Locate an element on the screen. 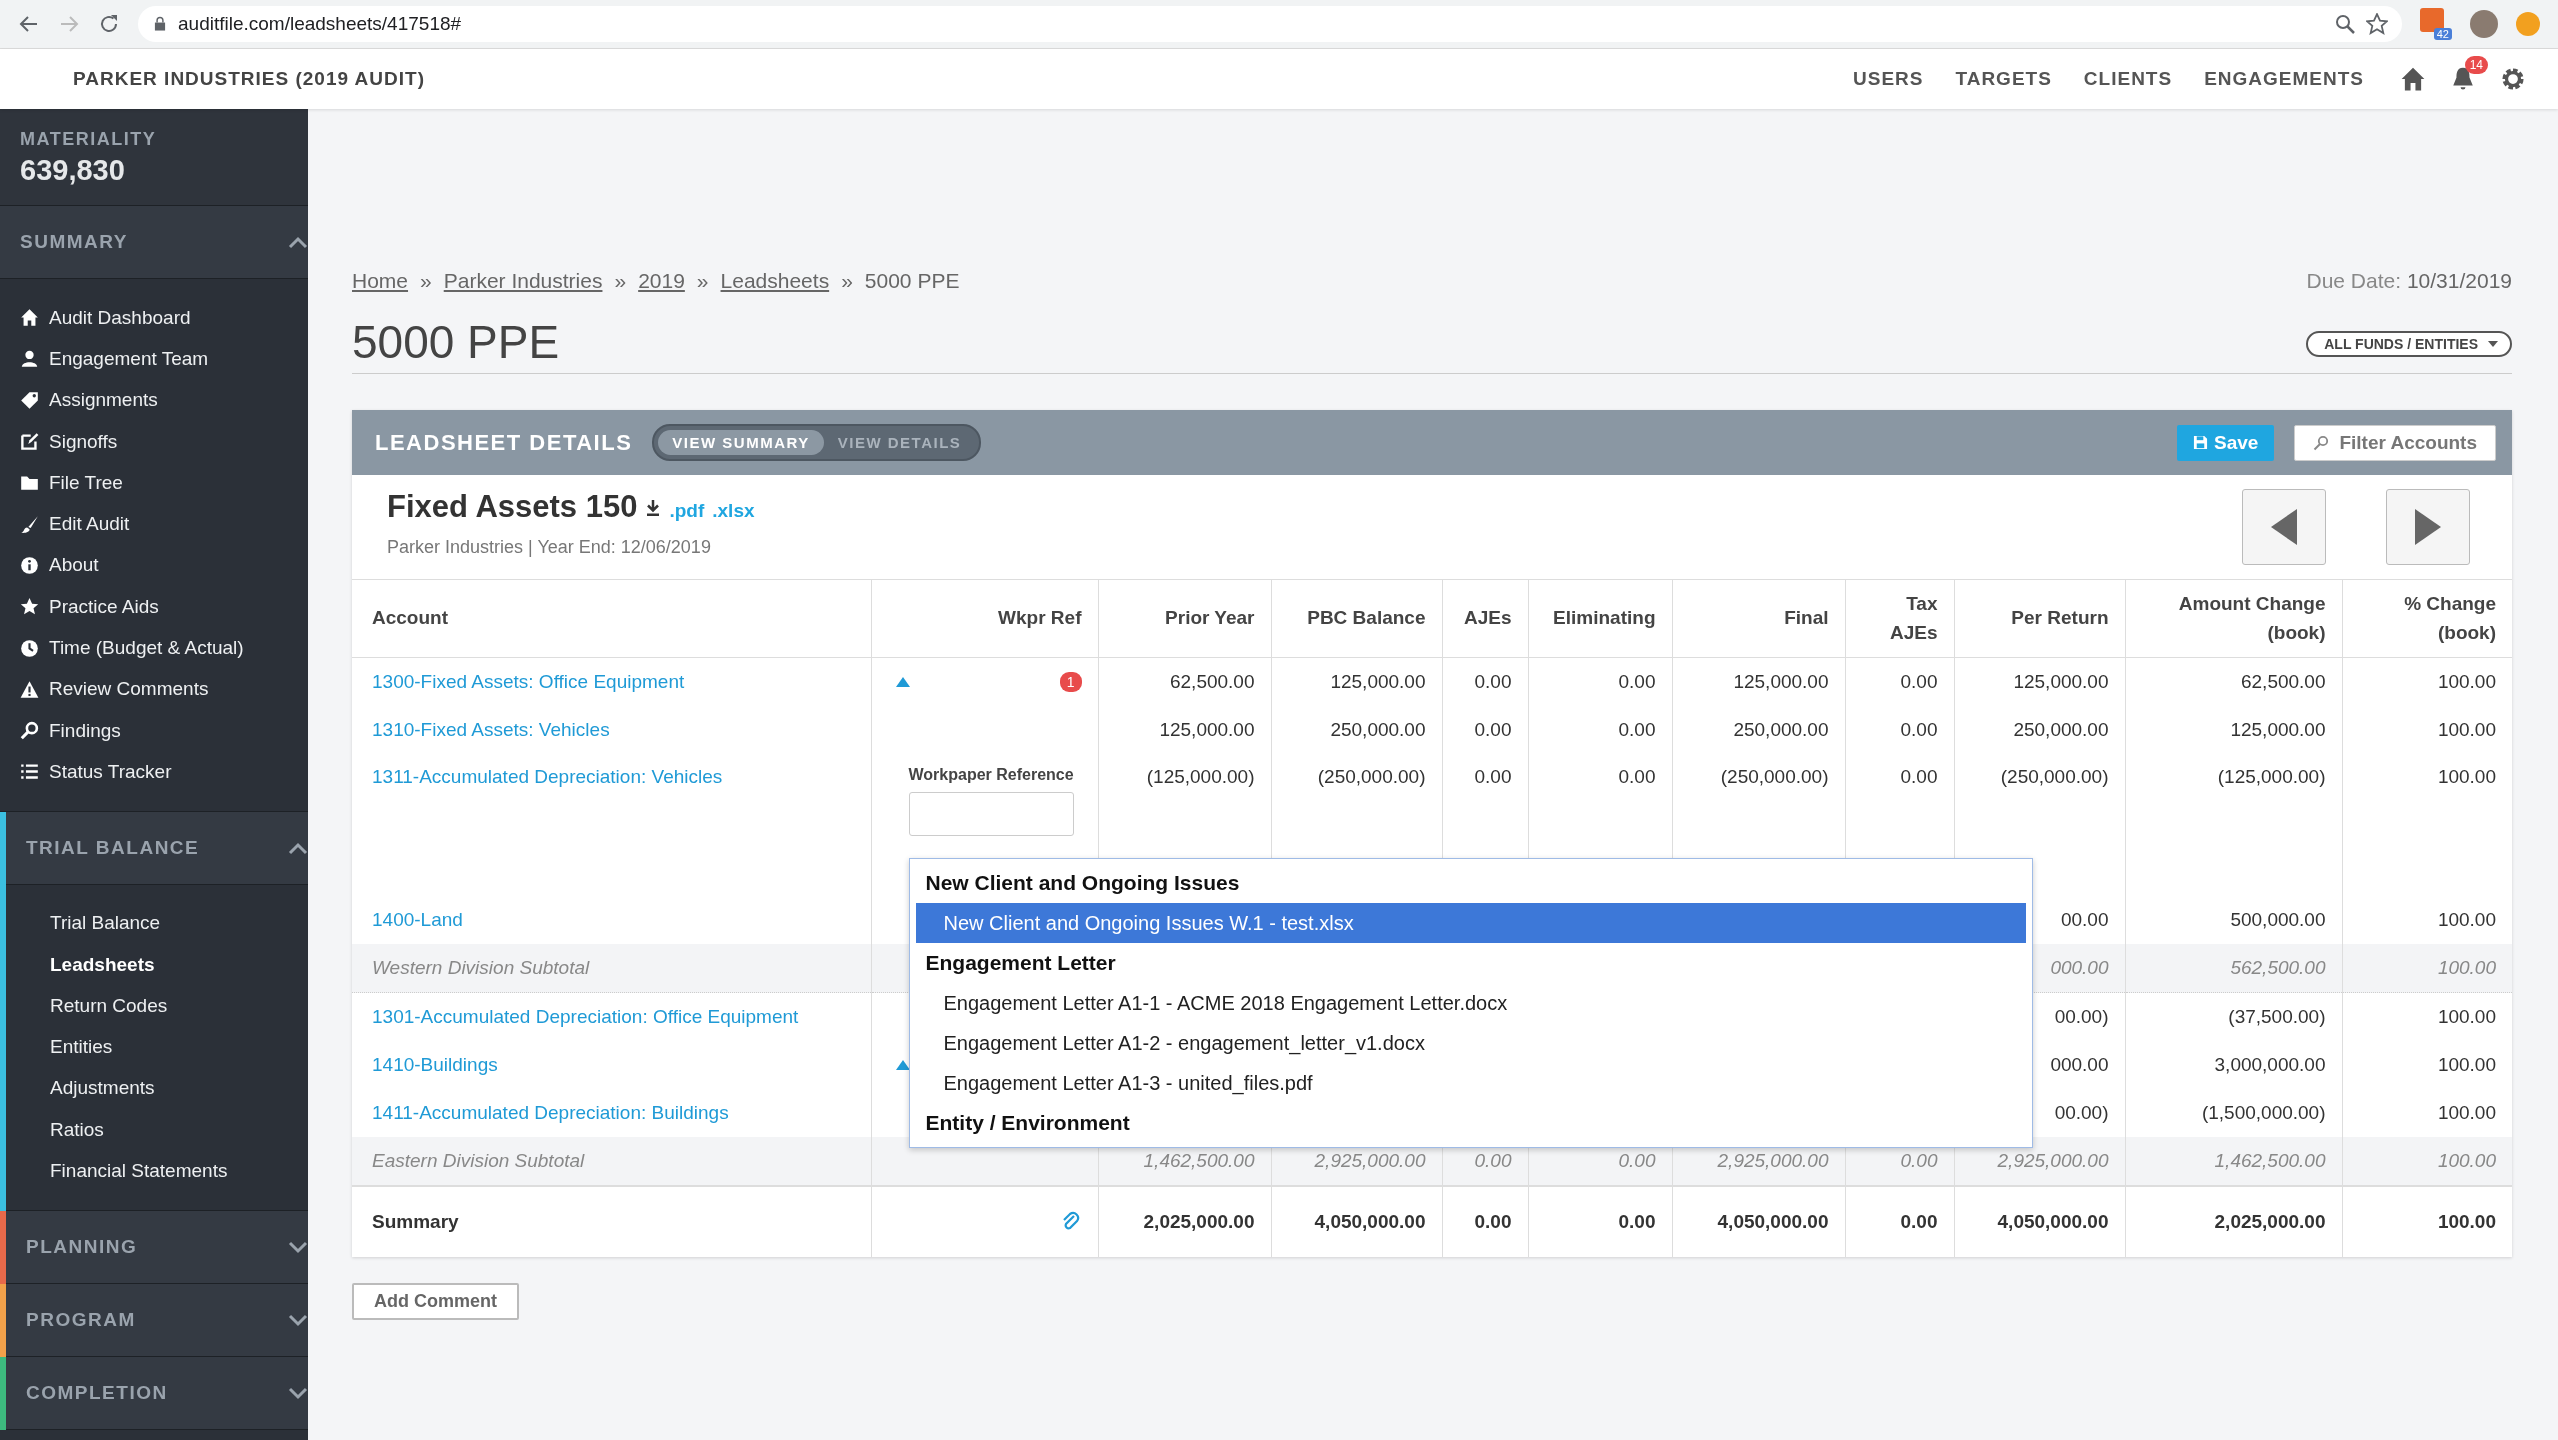 Image resolution: width=2558 pixels, height=1440 pixels. sidebar-item: Leadsheets is located at coordinates (157, 964).